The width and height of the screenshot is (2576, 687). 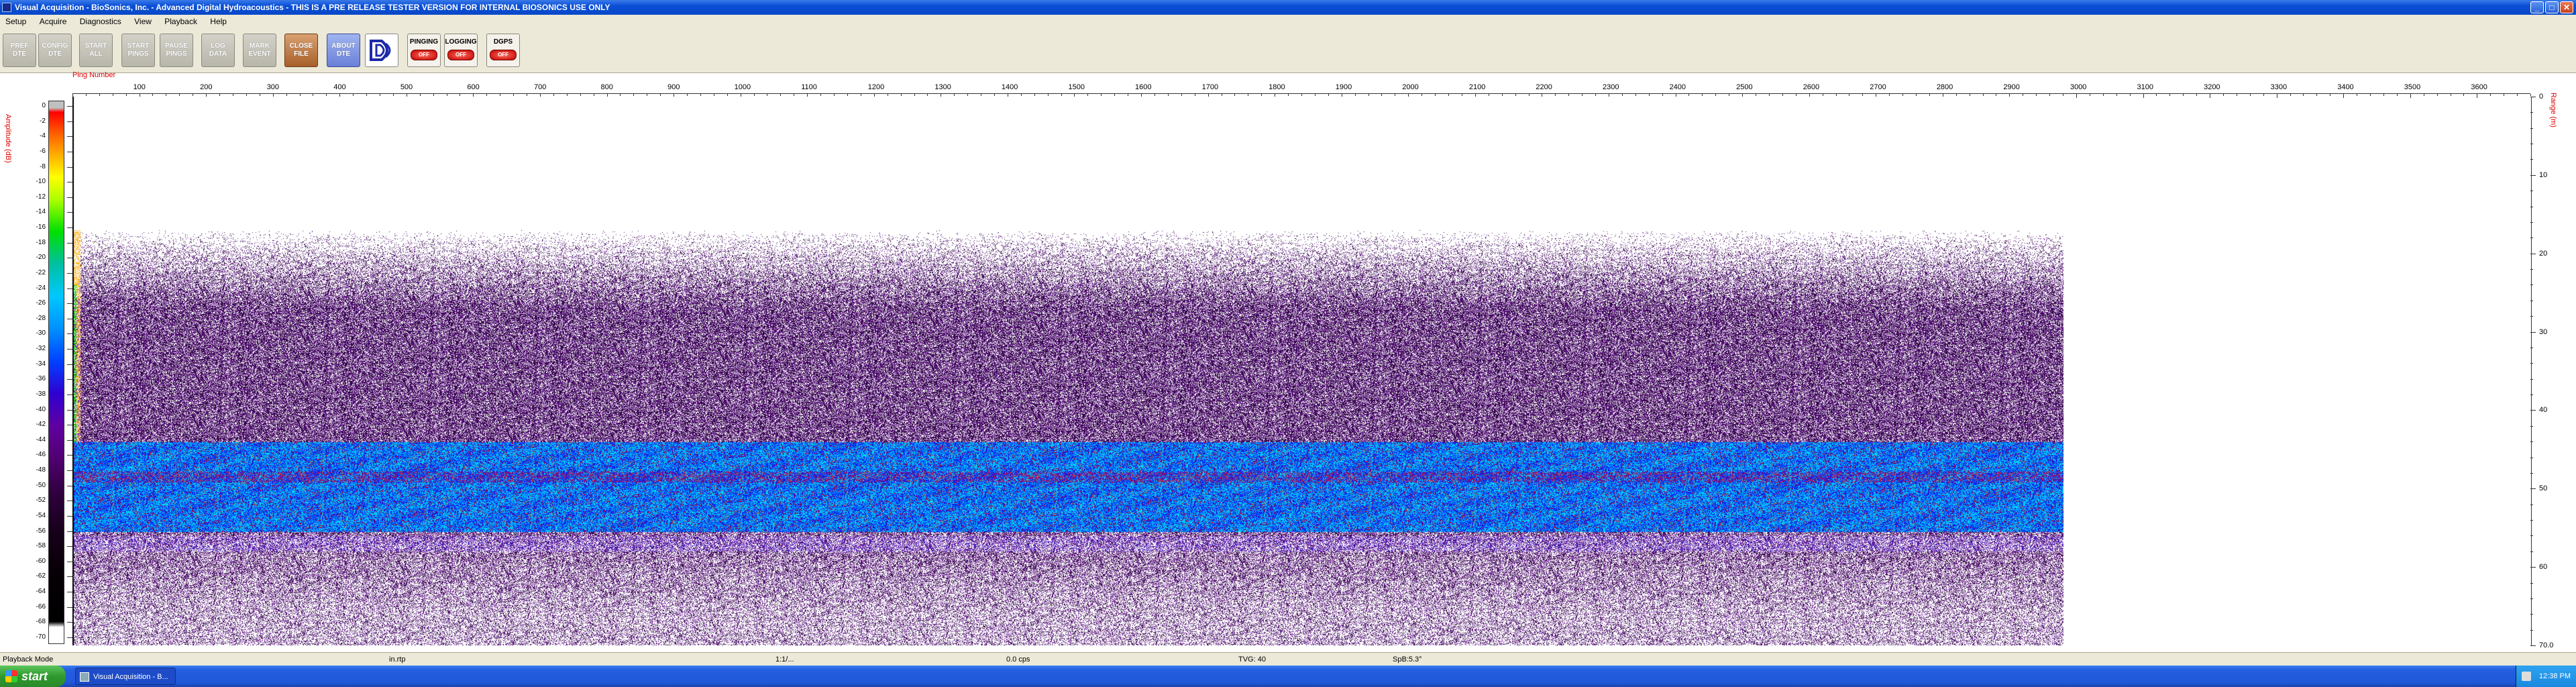 I want to click on colorbar-tick-label: -48, so click(x=41, y=470).